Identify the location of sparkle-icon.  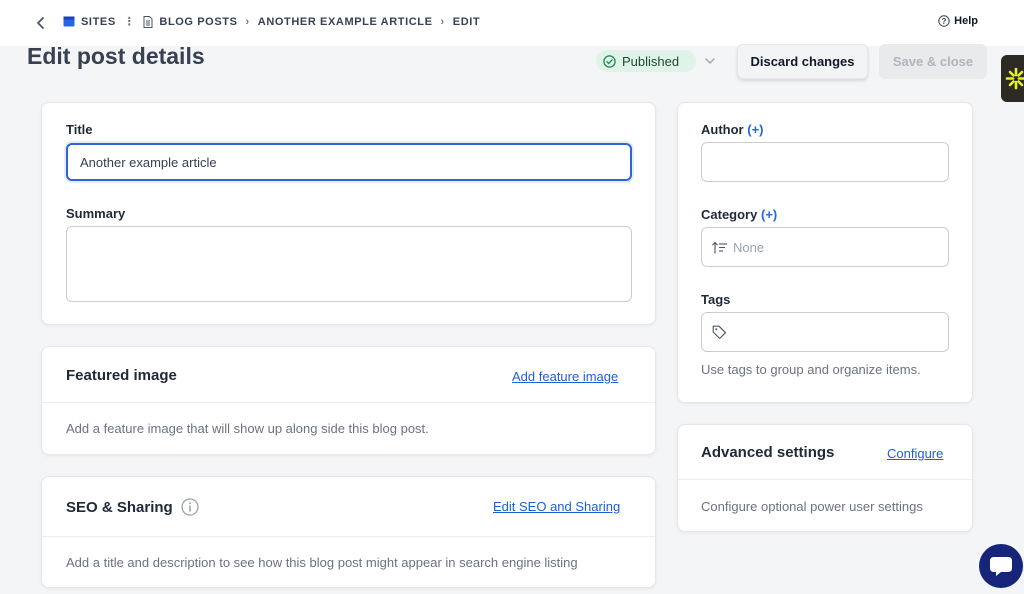
(1014, 78).